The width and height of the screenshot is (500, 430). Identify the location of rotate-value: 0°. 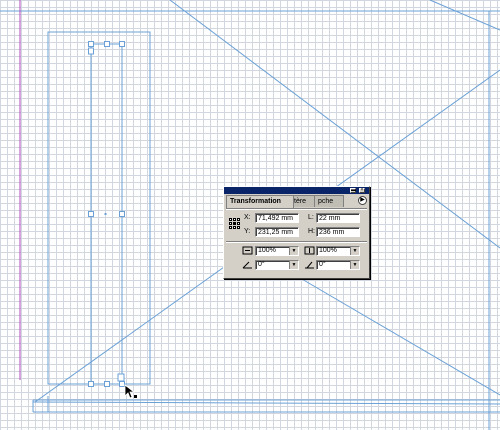
(261, 264).